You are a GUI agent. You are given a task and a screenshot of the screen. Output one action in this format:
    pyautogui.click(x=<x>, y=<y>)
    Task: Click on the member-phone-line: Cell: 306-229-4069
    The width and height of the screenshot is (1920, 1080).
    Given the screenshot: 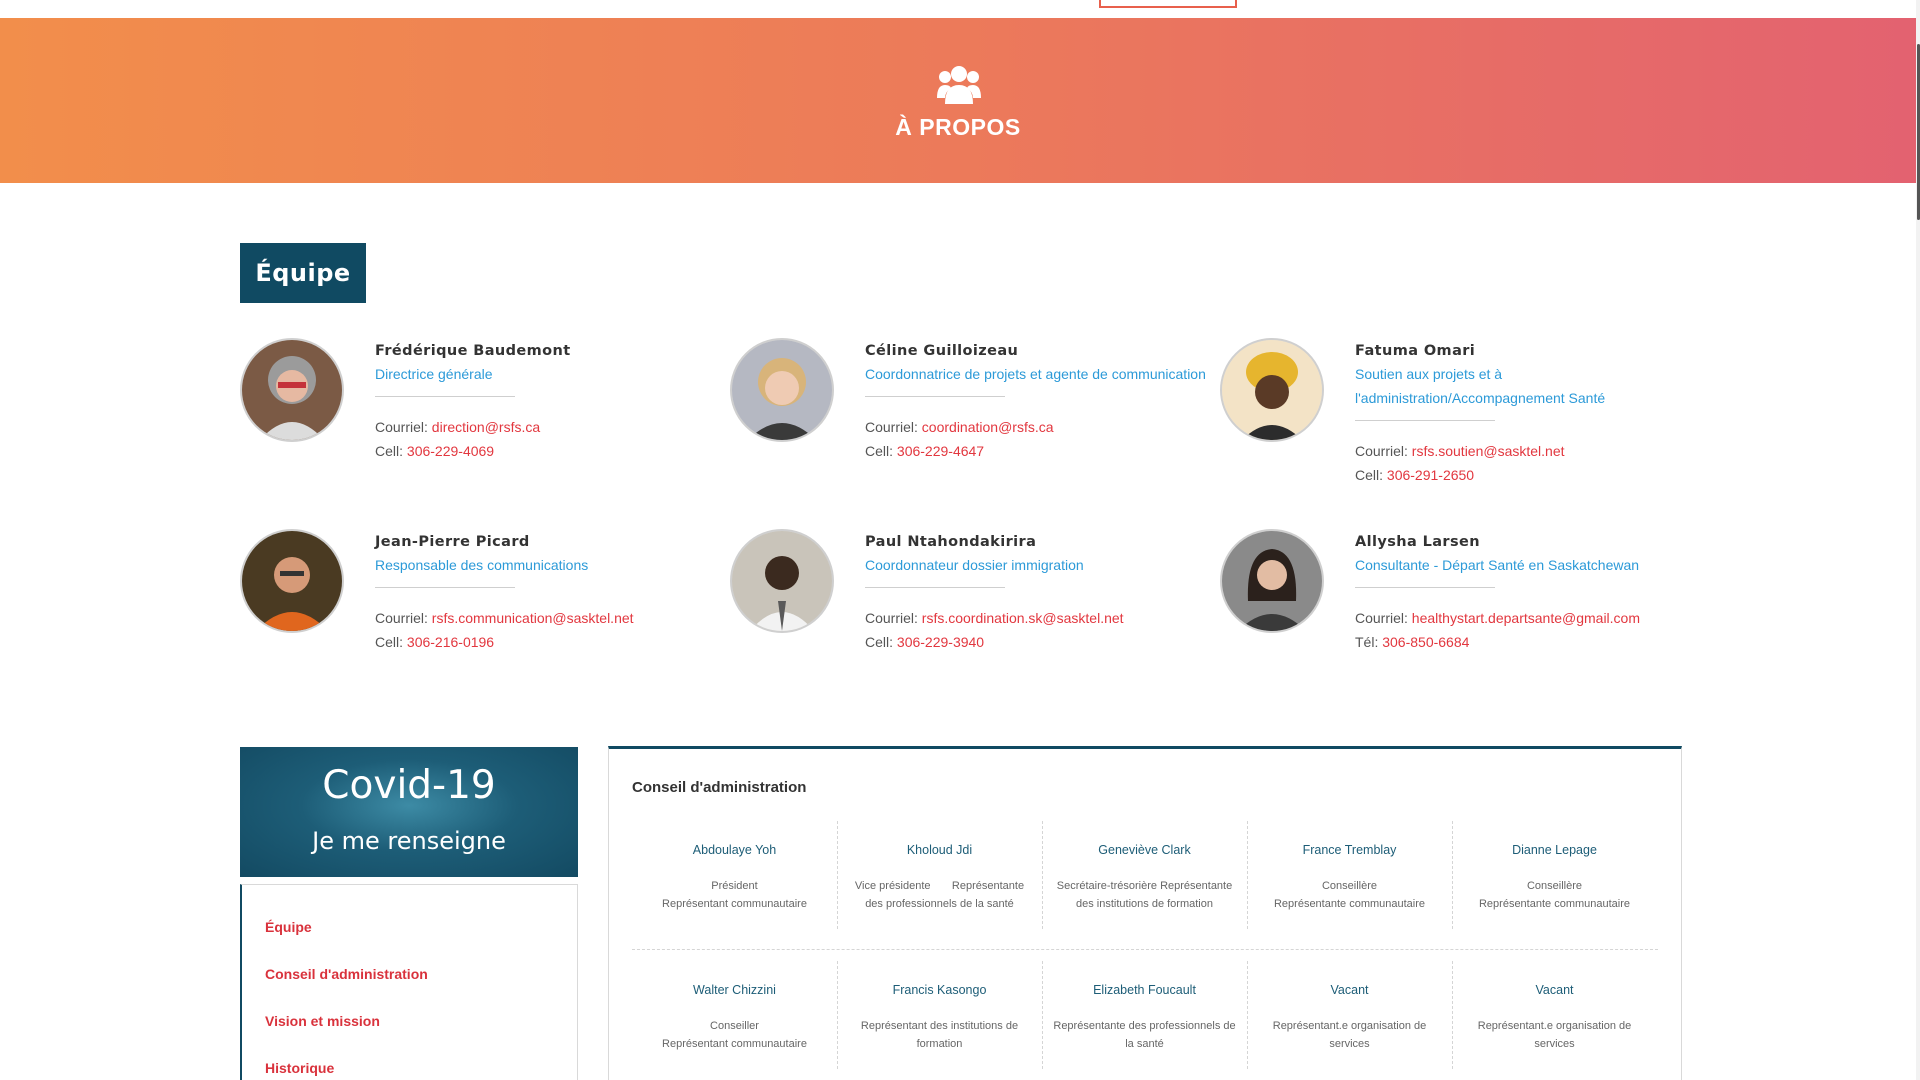 What is the action you would take?
    pyautogui.click(x=555, y=451)
    